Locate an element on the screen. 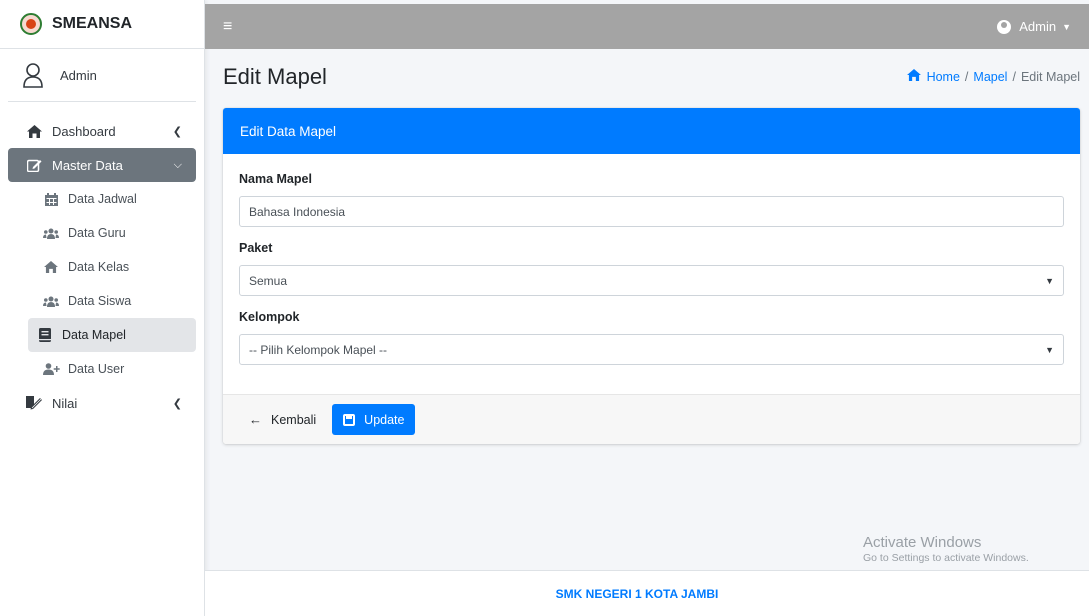 The height and width of the screenshot is (616, 1089). sidebar-item-label: Master Data is located at coordinates (87, 165).